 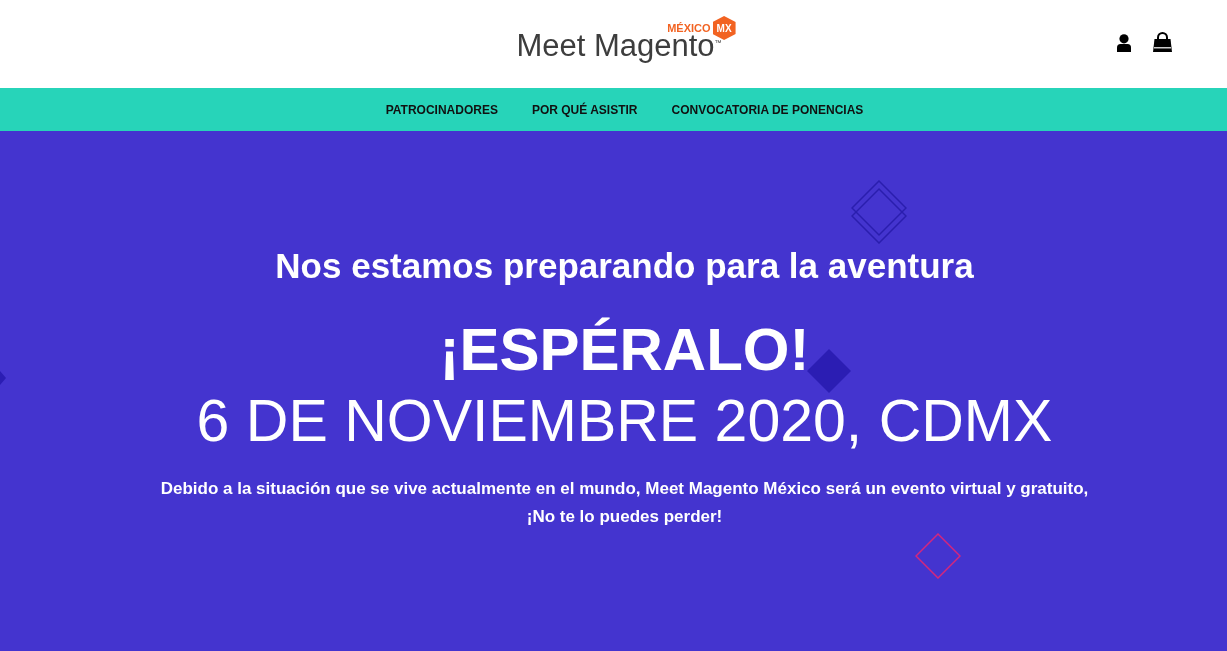 What do you see at coordinates (624, 350) in the screenshot?
I see `hero-title: ¡ESPÉRALO!` at bounding box center [624, 350].